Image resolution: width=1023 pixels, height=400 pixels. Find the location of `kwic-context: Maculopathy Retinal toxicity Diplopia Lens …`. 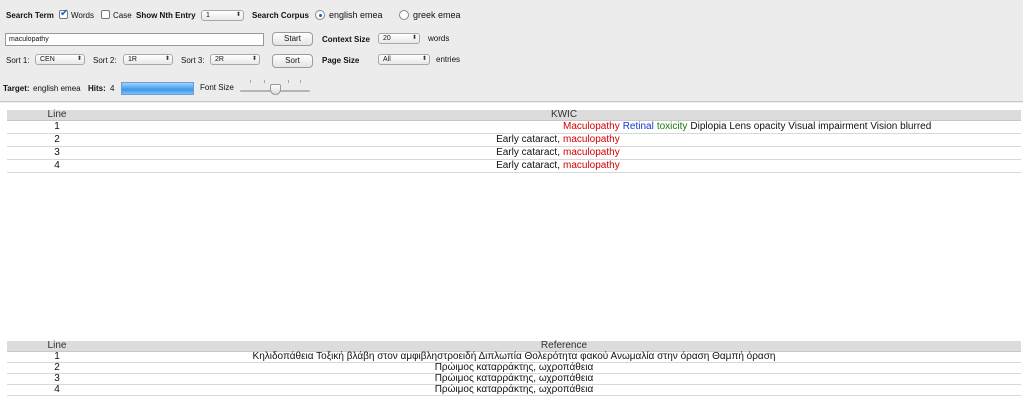

kwic-context: Maculopathy Retinal toxicity Diplopia Lens … is located at coordinates (564, 127).